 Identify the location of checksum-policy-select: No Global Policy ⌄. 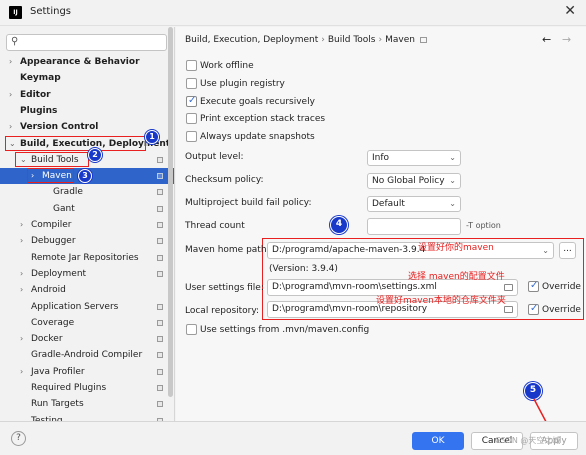
(414, 181).